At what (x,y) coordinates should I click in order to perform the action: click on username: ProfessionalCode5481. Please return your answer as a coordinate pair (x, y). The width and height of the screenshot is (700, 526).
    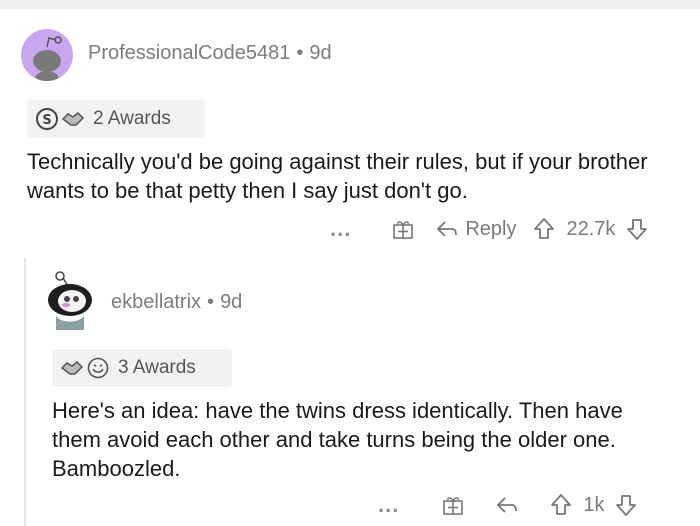
    Looking at the image, I should click on (189, 53).